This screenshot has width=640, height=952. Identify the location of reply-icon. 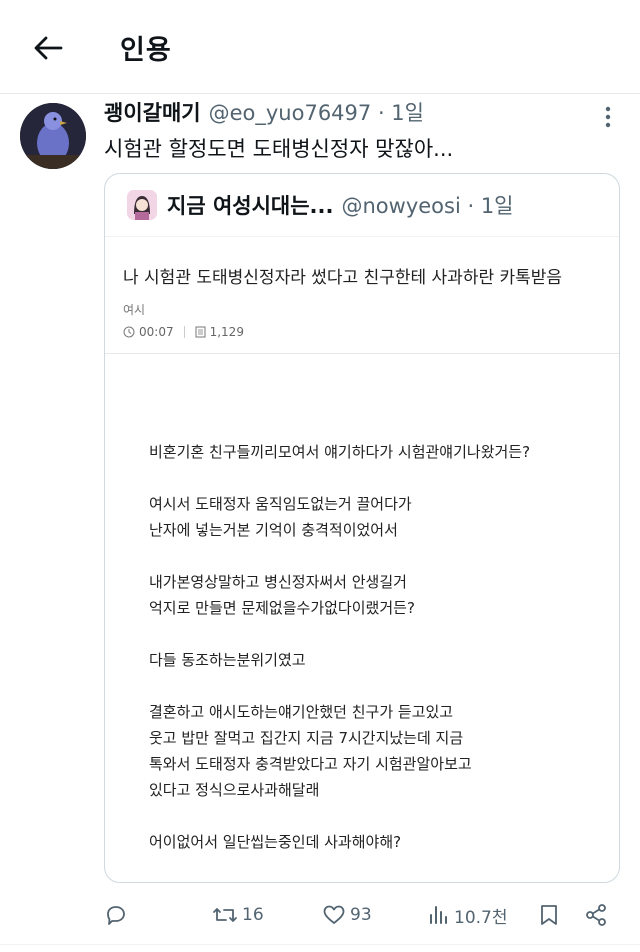
(116, 915).